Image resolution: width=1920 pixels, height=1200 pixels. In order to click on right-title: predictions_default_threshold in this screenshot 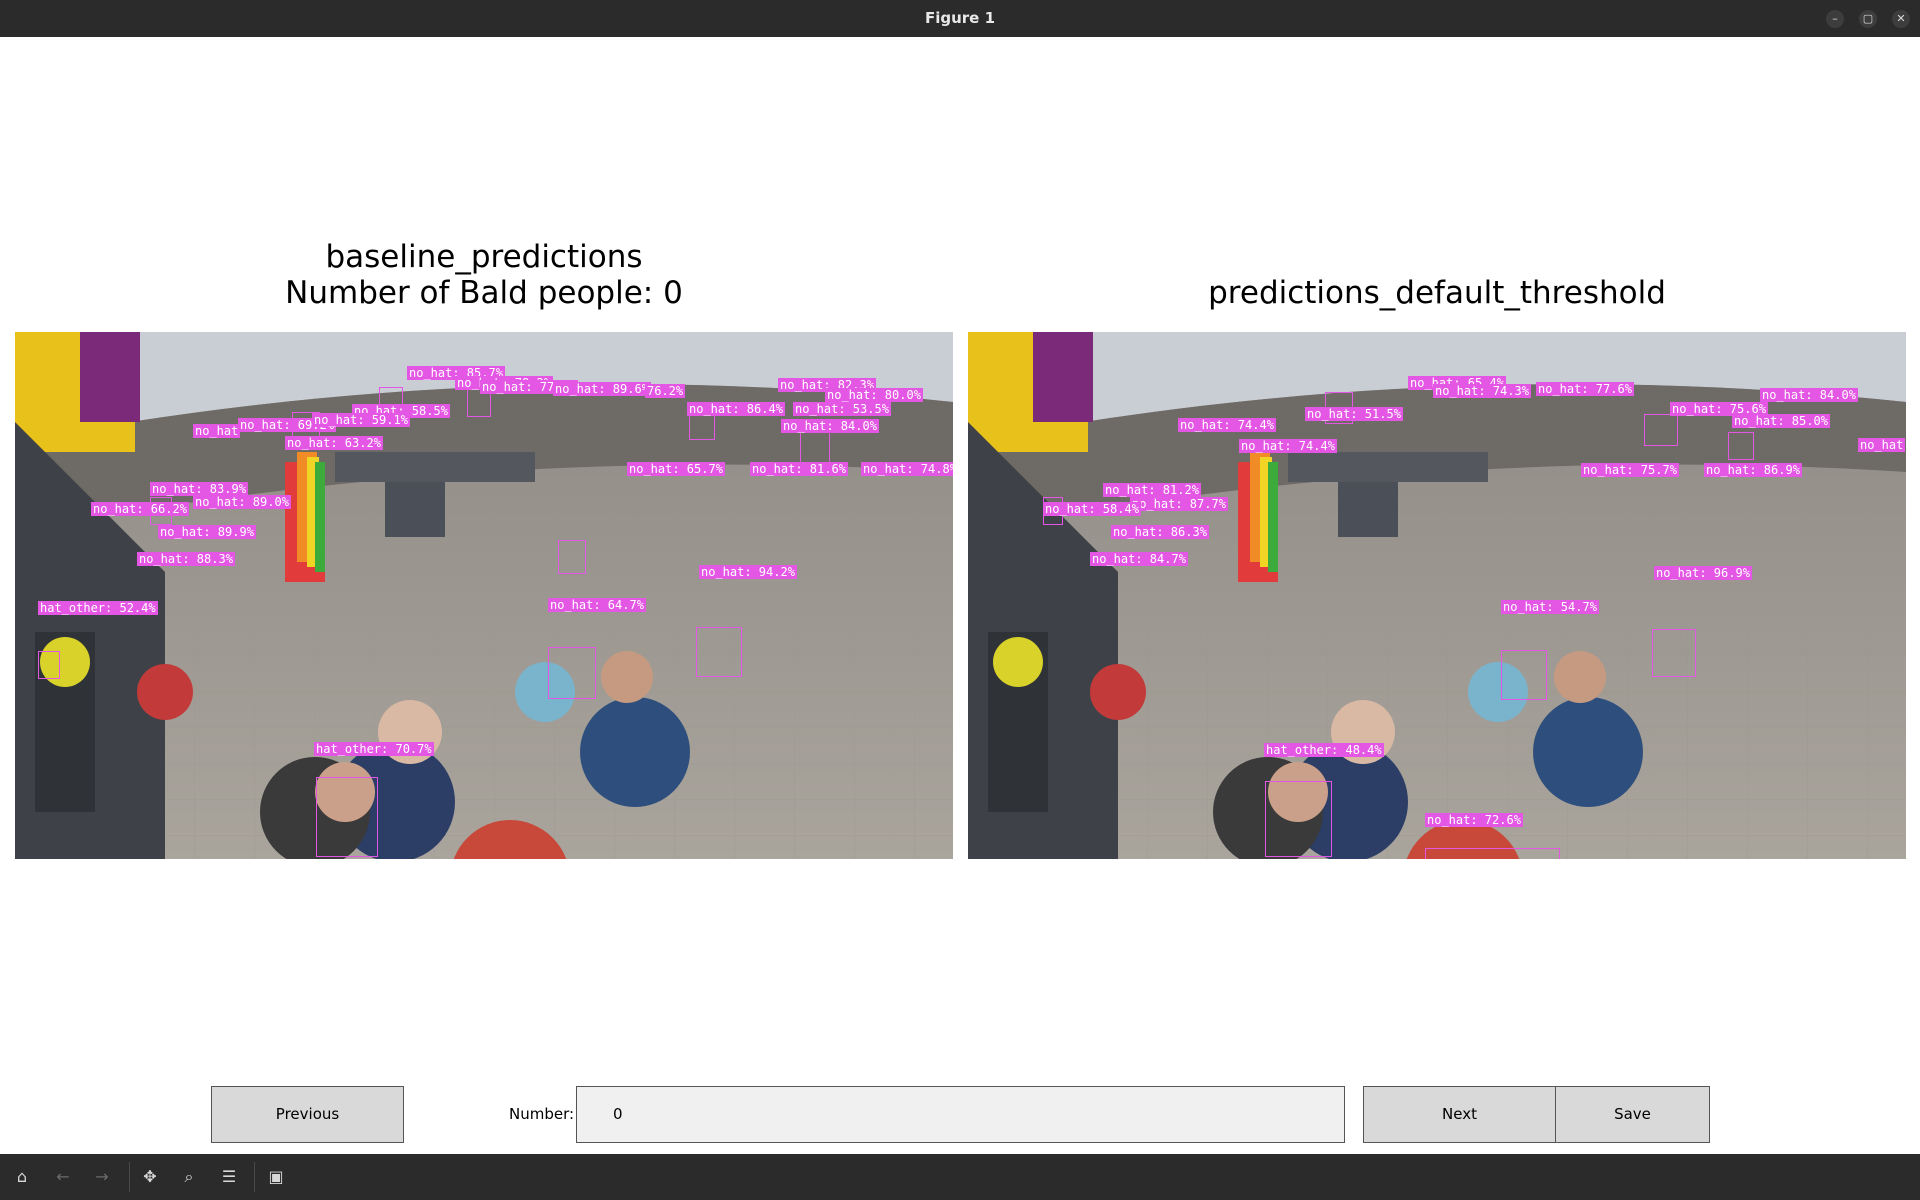, I will do `click(1437, 293)`.